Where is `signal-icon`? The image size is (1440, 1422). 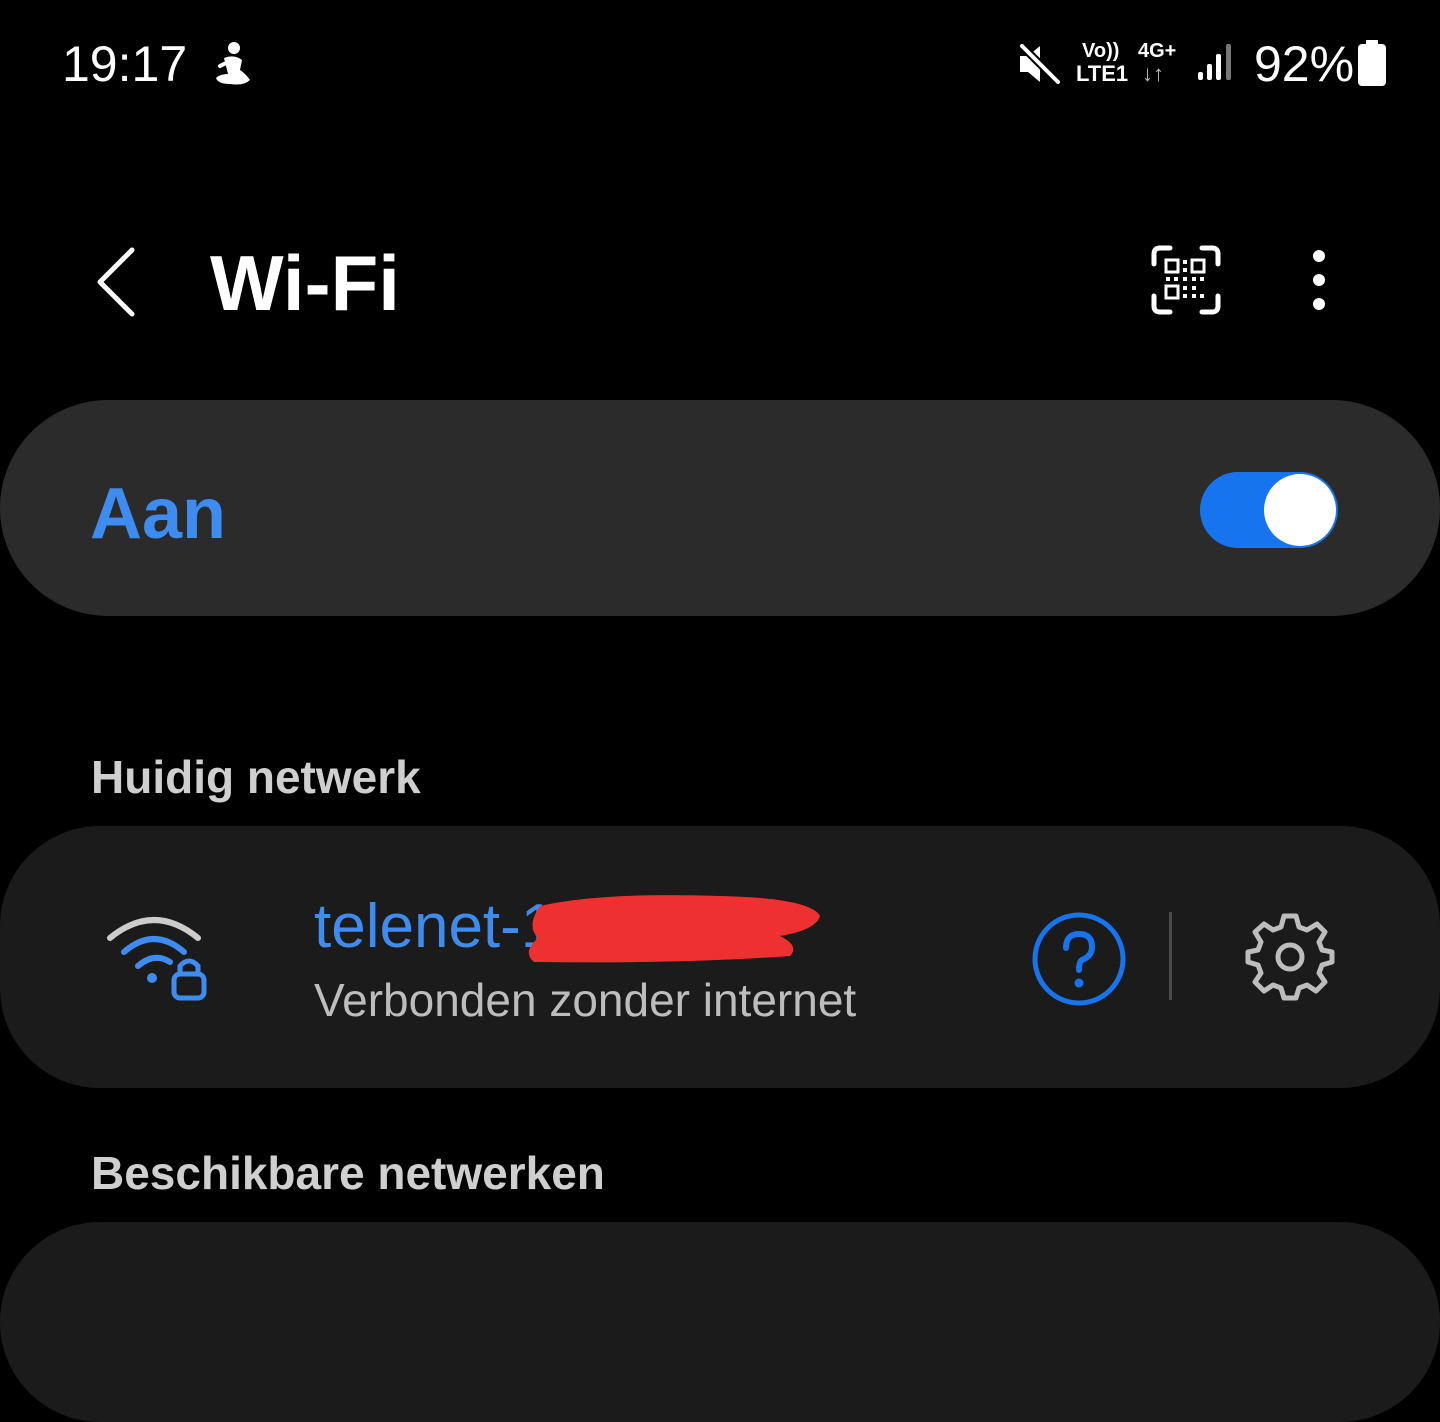 signal-icon is located at coordinates (1214, 62).